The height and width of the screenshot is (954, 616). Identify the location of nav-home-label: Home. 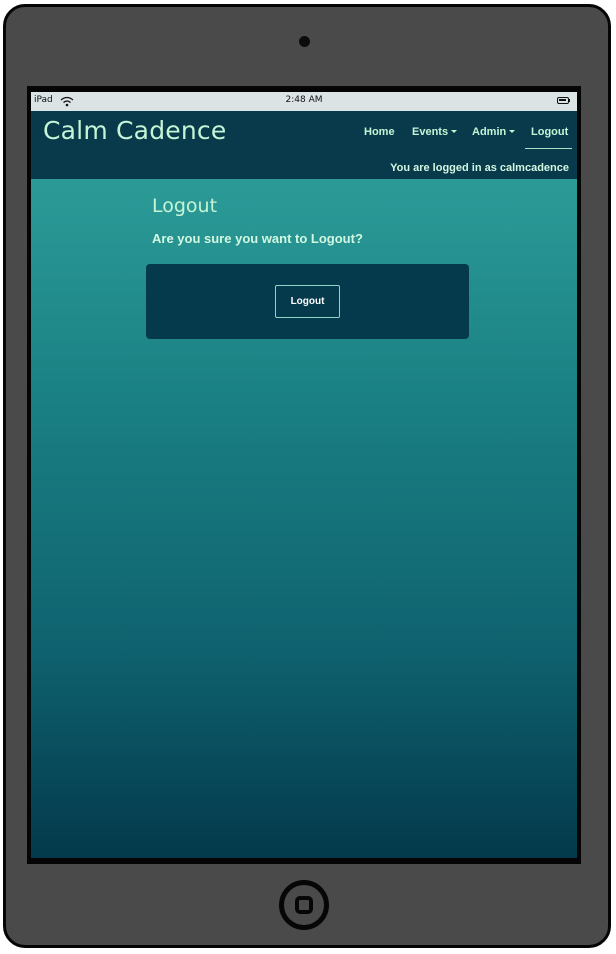
(379, 132).